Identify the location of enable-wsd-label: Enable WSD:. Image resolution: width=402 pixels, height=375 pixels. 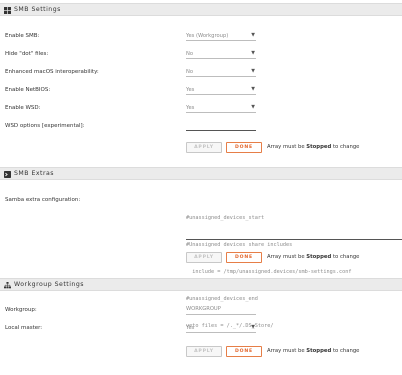
(23, 108).